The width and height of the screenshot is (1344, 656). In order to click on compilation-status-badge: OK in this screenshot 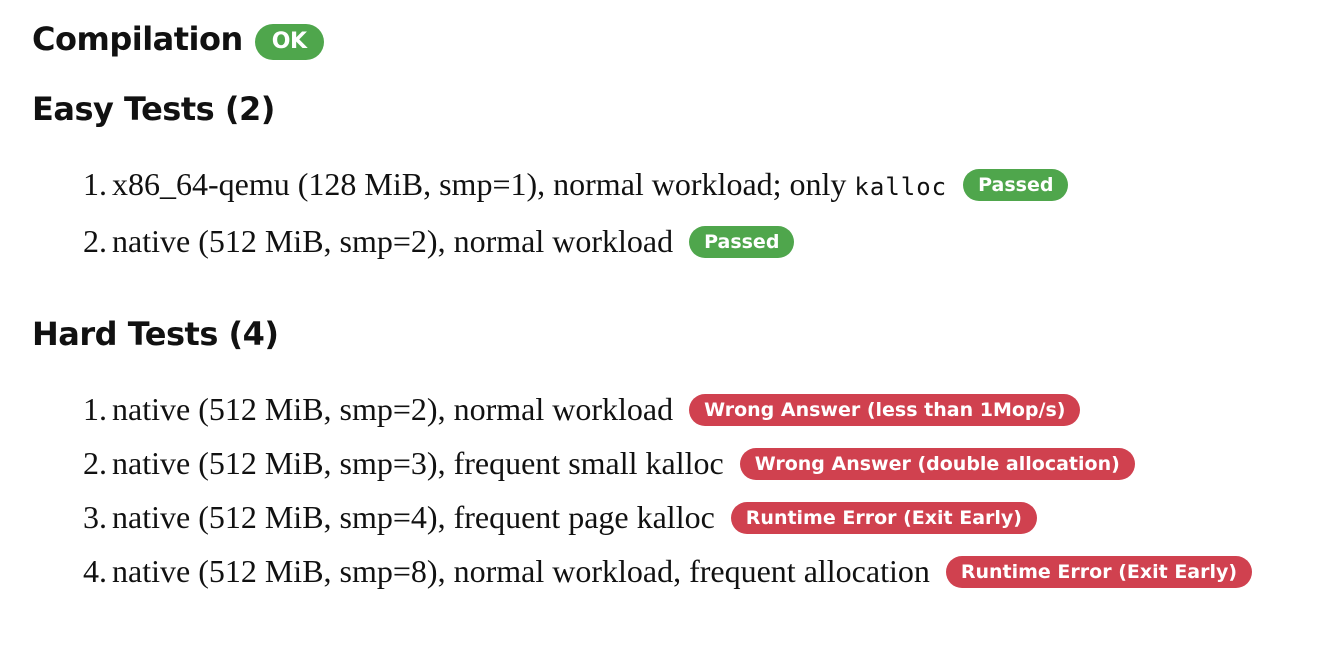, I will do `click(289, 42)`.